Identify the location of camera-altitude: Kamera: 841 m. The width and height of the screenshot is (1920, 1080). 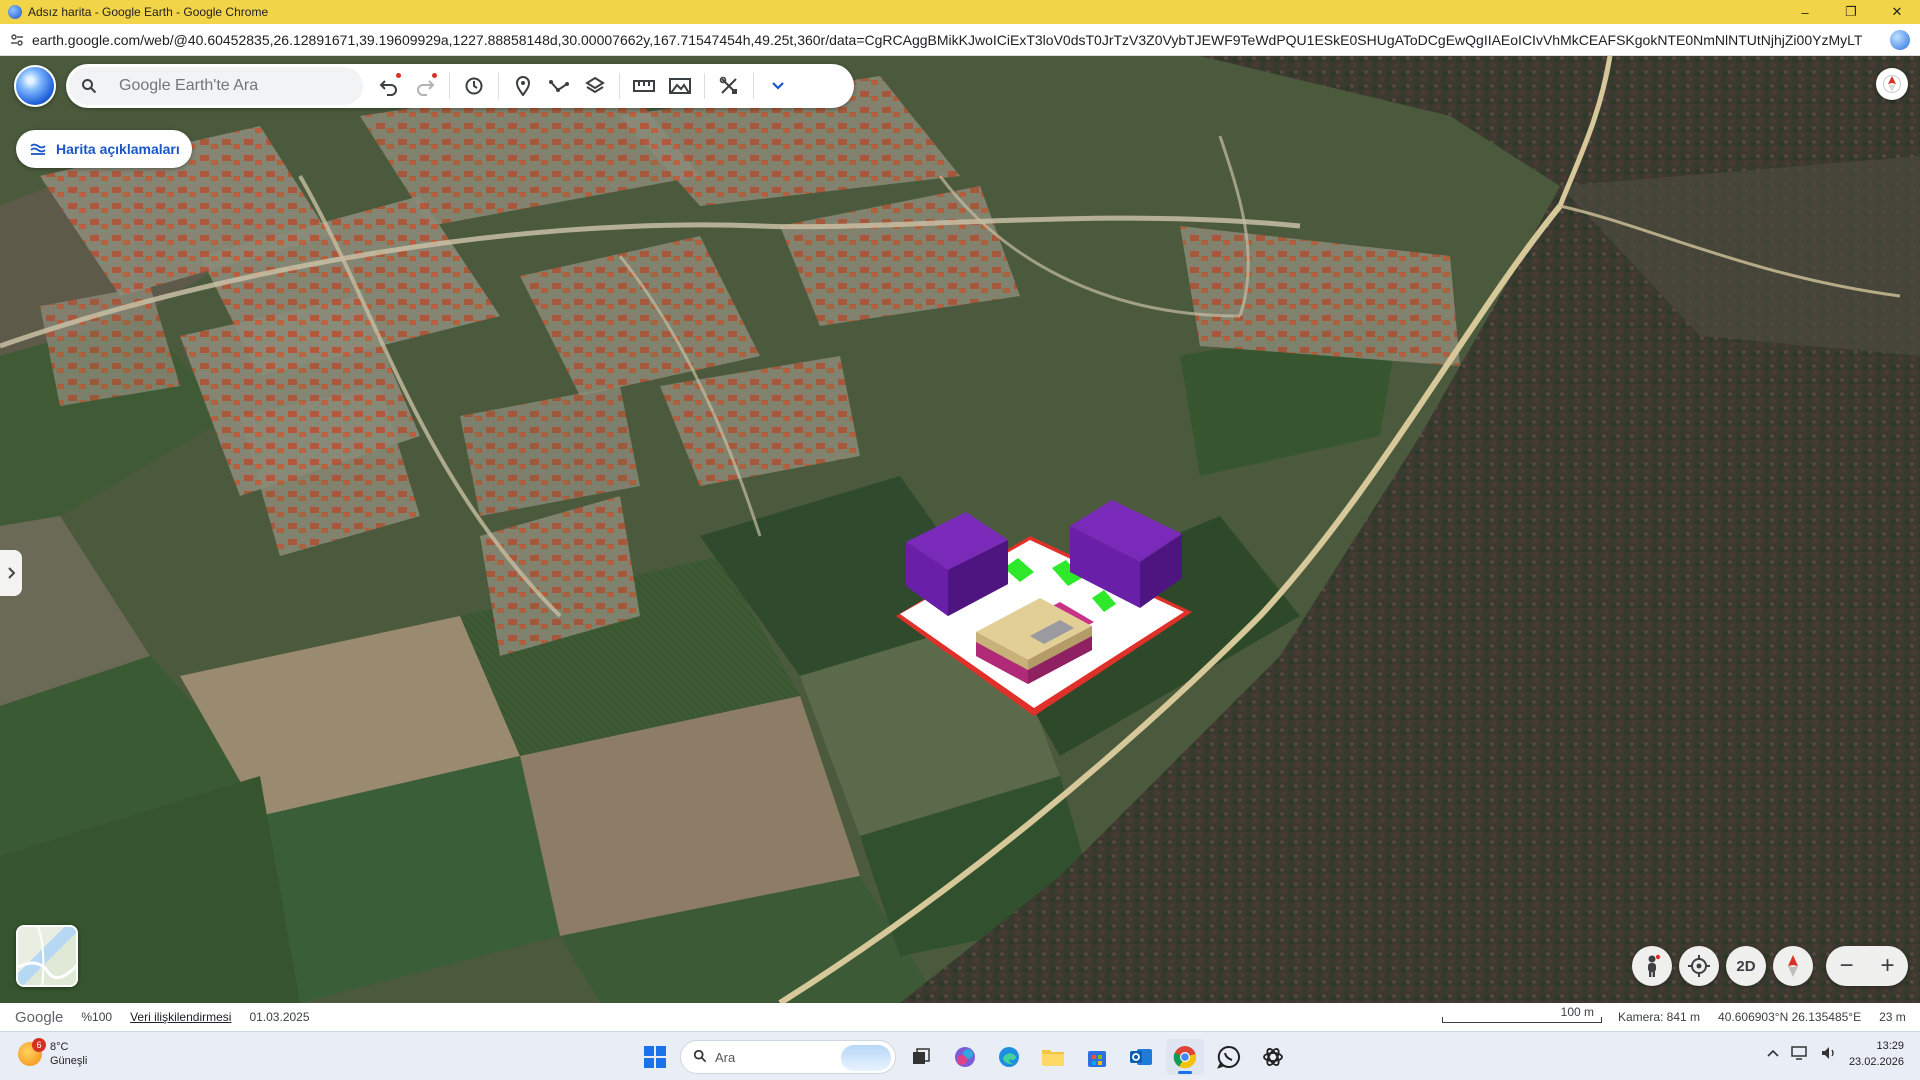
(1659, 1017).